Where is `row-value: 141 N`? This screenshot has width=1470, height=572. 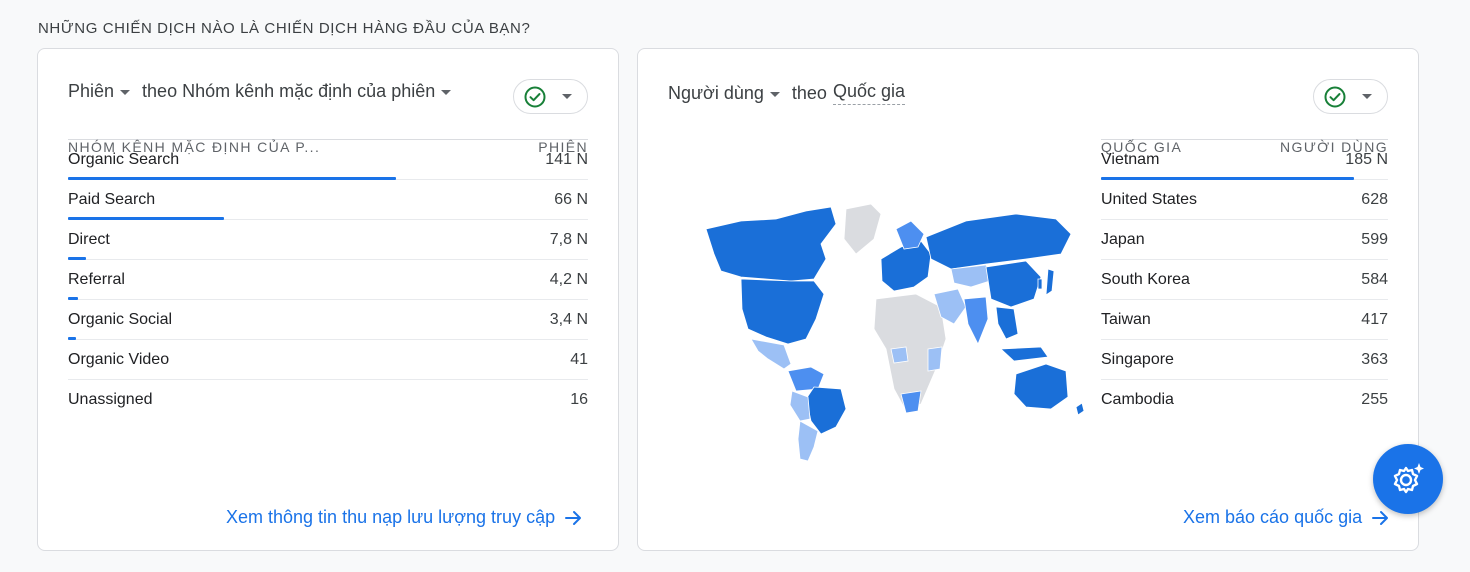 row-value: 141 N is located at coordinates (566, 159).